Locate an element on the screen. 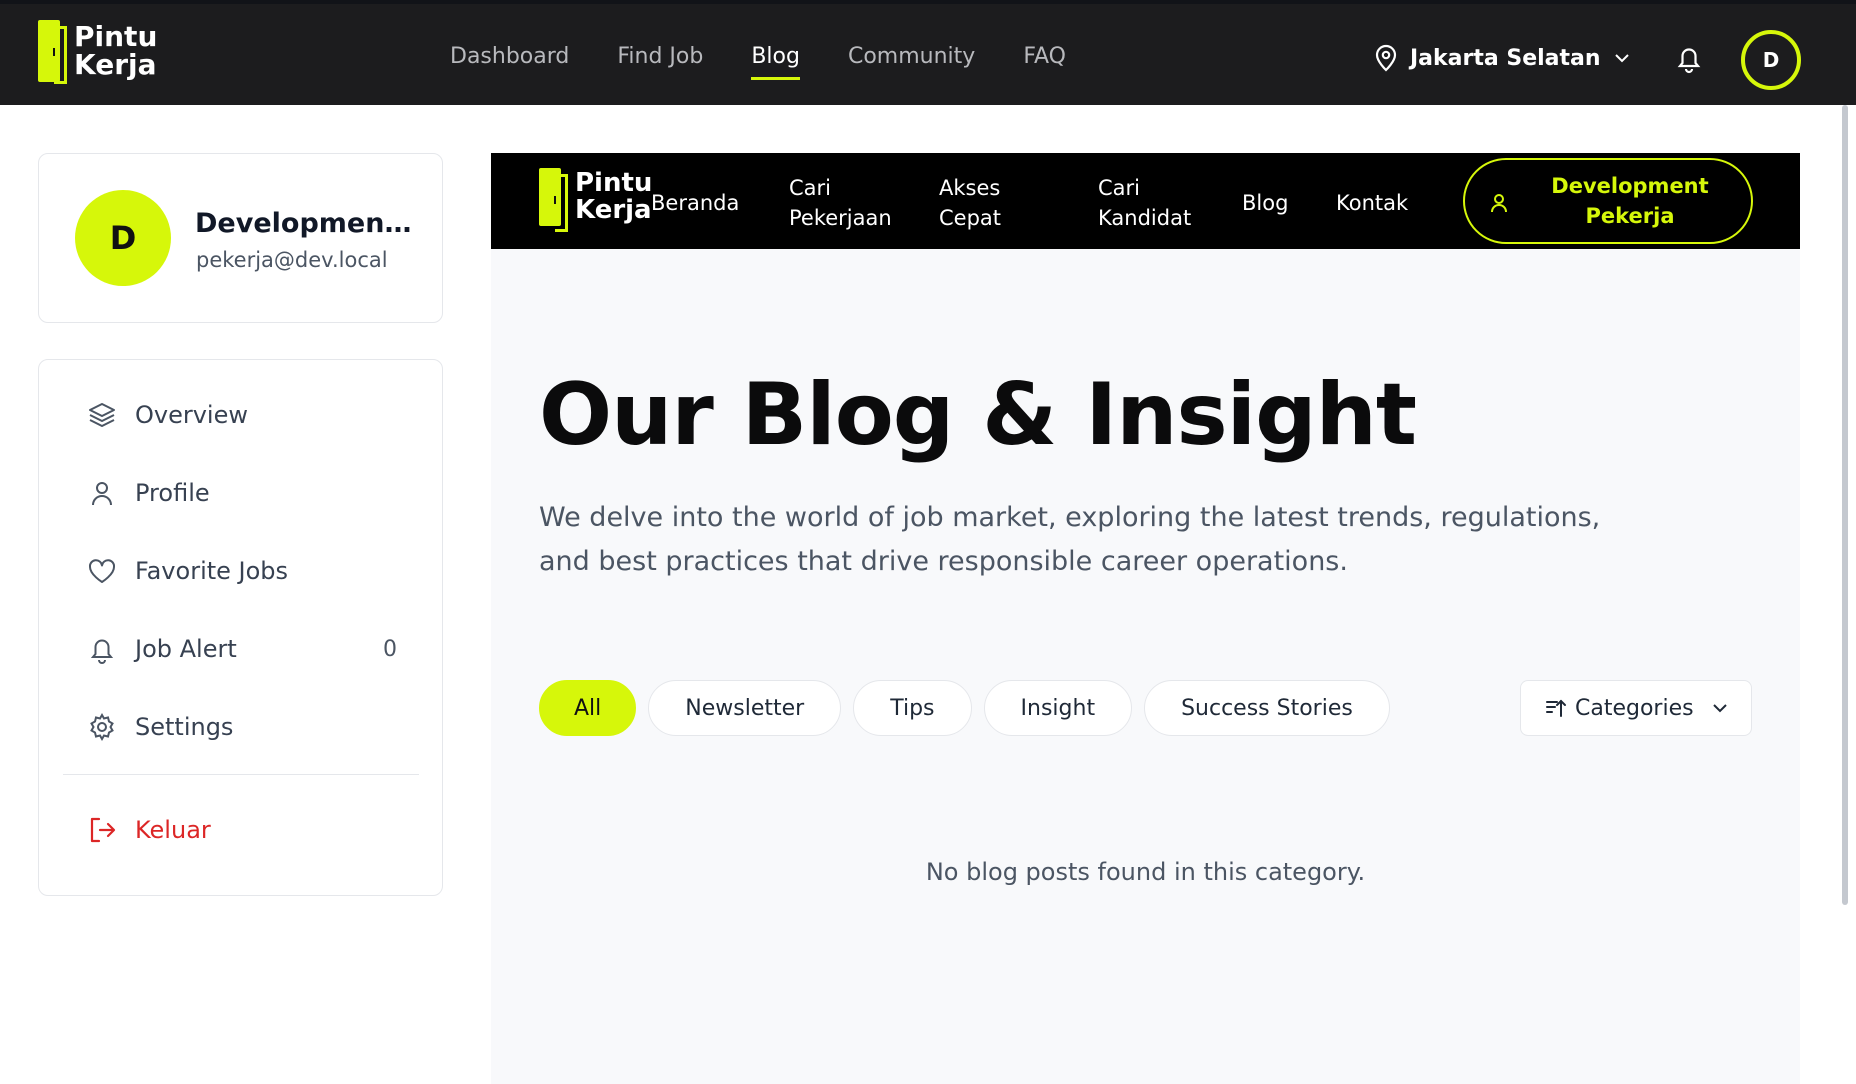 The width and height of the screenshot is (1856, 1084). logout-button: Keluar is located at coordinates (242, 830).